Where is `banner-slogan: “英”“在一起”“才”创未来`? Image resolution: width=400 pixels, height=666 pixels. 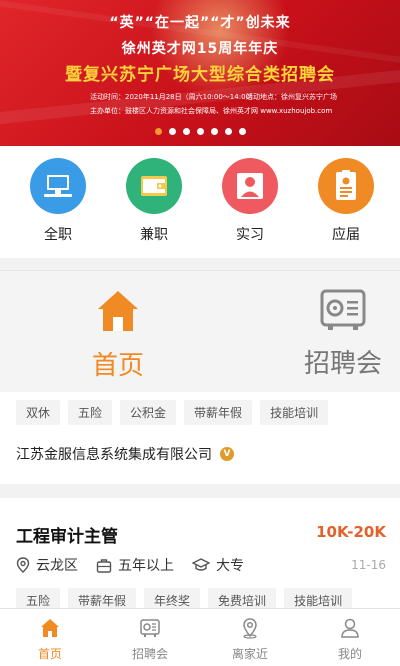
banner-slogan: “英”“在一起”“才”创未来 is located at coordinates (200, 23).